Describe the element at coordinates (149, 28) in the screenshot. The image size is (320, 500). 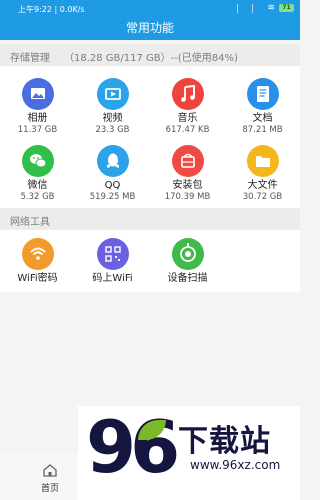
I see `page-title: 常用功能` at that location.